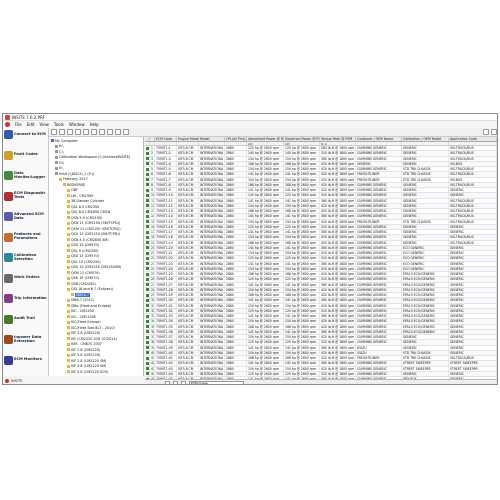  What do you see at coordinates (94, 132) in the screenshot?
I see `cut-button` at bounding box center [94, 132].